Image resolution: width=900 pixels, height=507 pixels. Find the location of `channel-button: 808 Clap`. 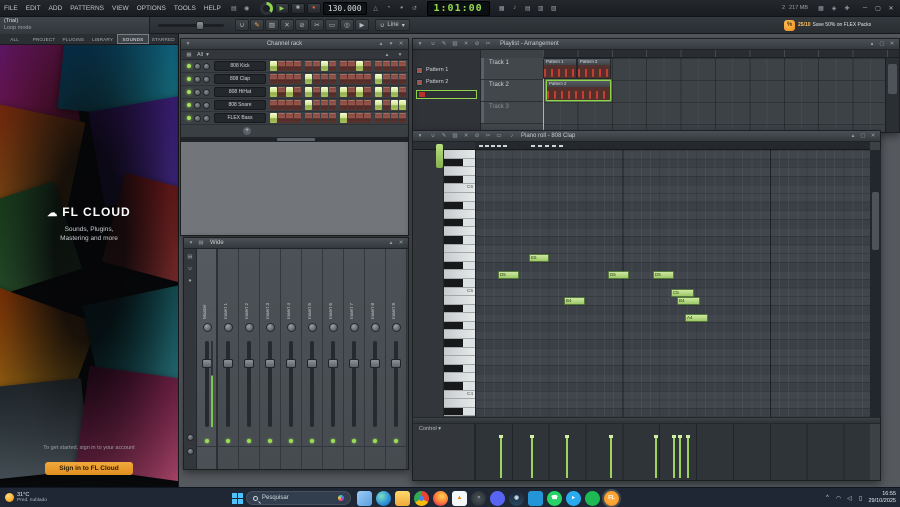

channel-button: 808 Clap is located at coordinates (240, 79).